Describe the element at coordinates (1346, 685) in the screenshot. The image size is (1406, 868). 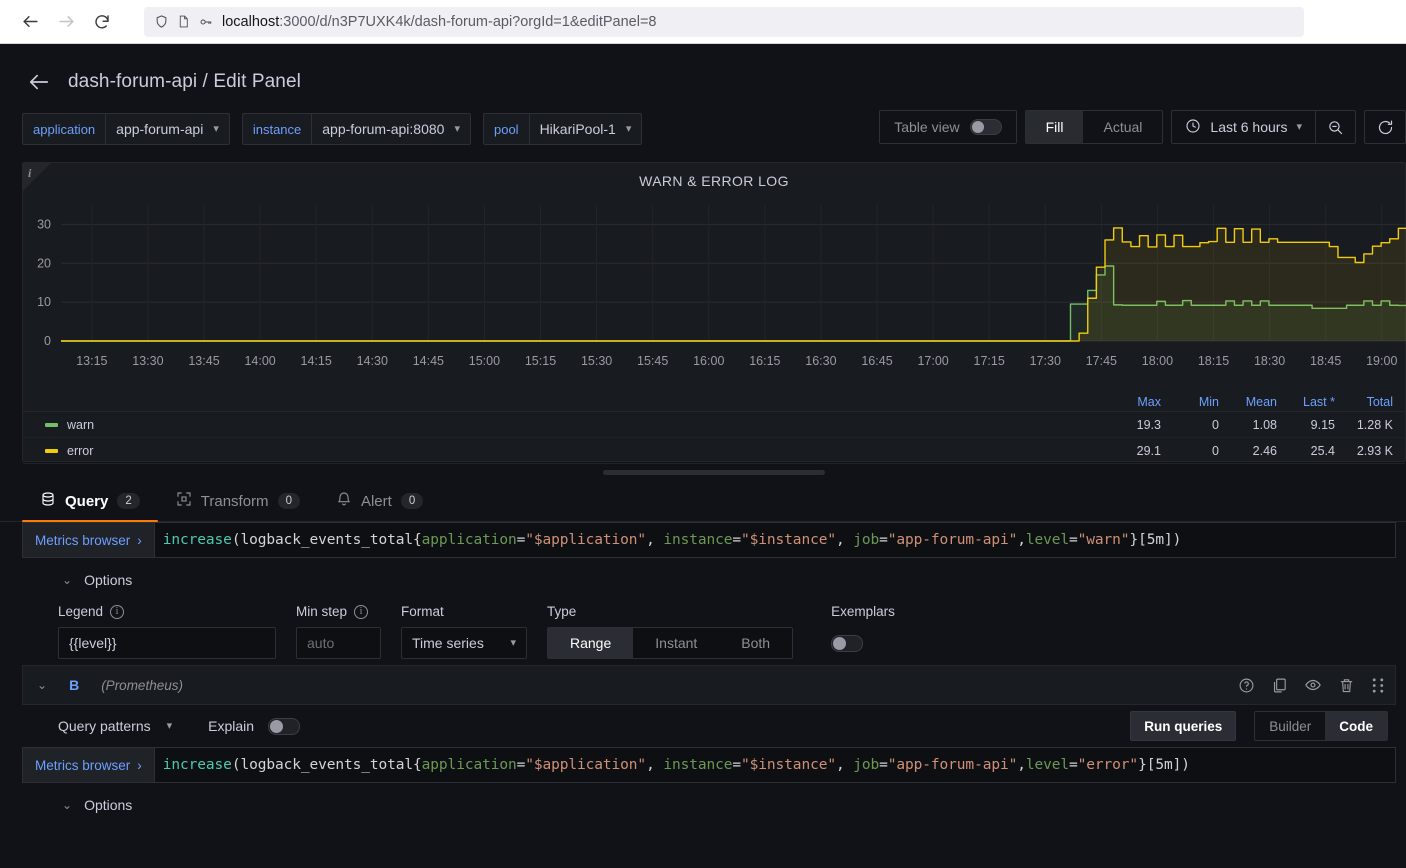
I see `trash-icon` at that location.